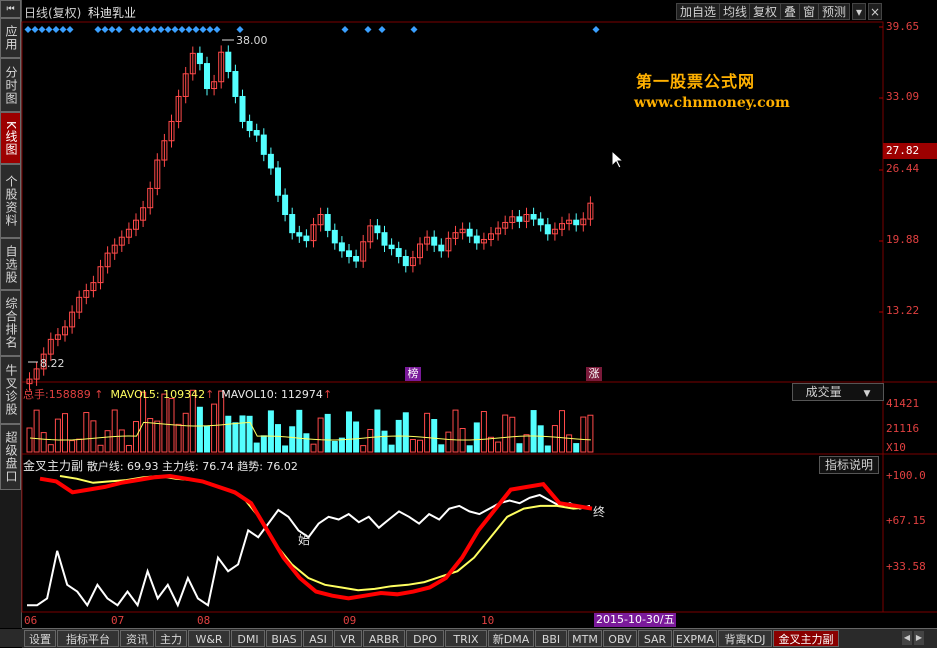 This screenshot has height=648, width=937. I want to click on tab-1: 指标平台, so click(88, 638).